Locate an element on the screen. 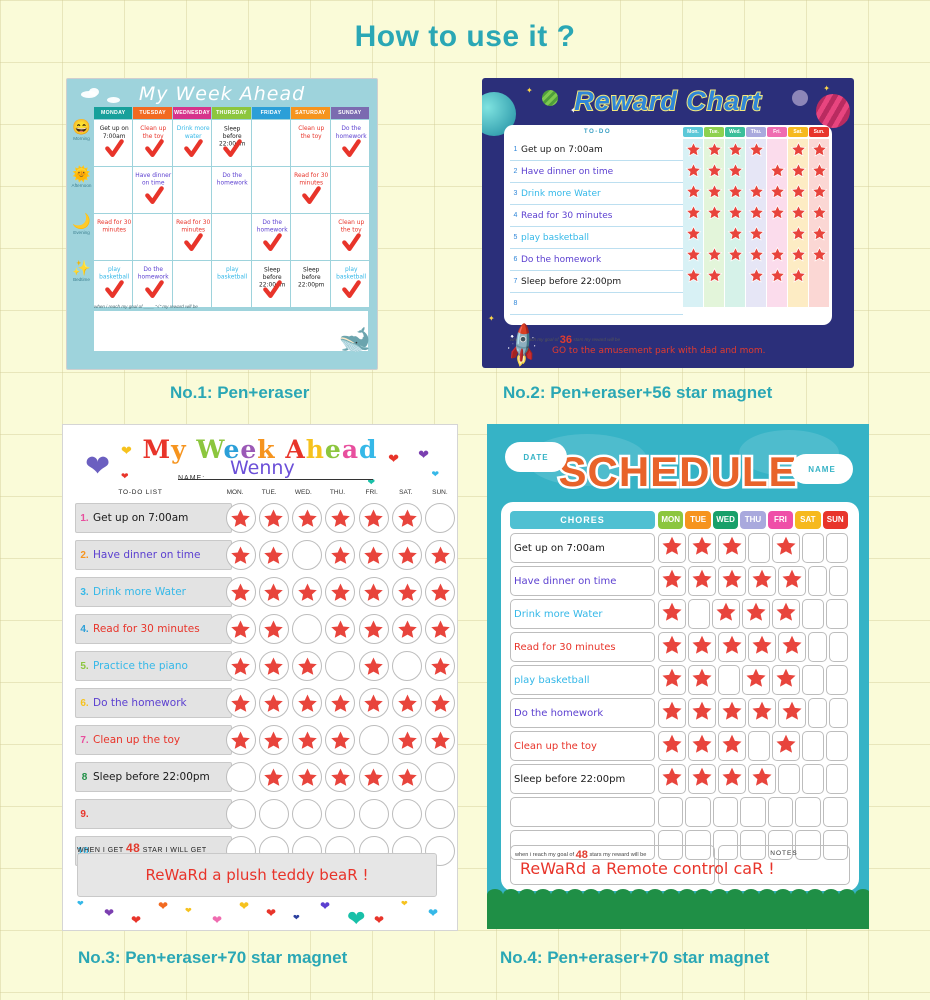 The width and height of the screenshot is (930, 1000). panel4-chore-label: Sleep before 22:00pm is located at coordinates (582, 779).